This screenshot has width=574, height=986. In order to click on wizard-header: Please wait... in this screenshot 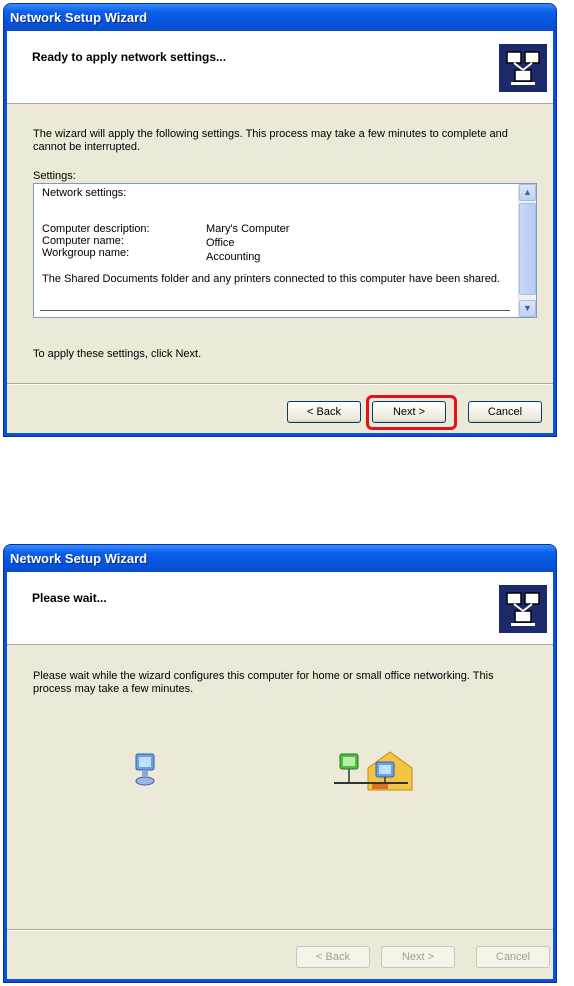, I will do `click(280, 608)`.